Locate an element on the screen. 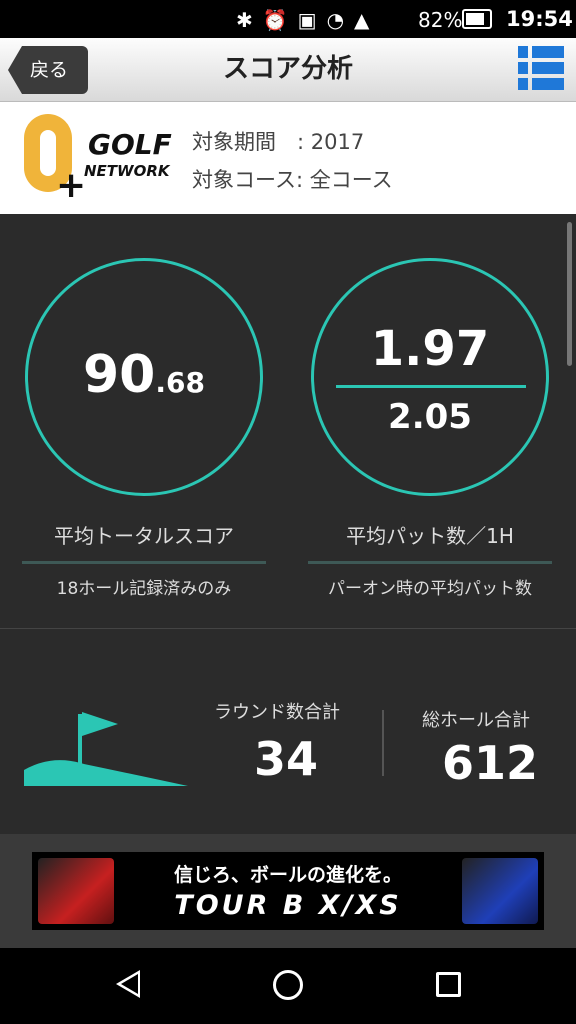 The height and width of the screenshot is (1024, 576). golf-network-logo: GOLF NETWORK + is located at coordinates (97, 159).